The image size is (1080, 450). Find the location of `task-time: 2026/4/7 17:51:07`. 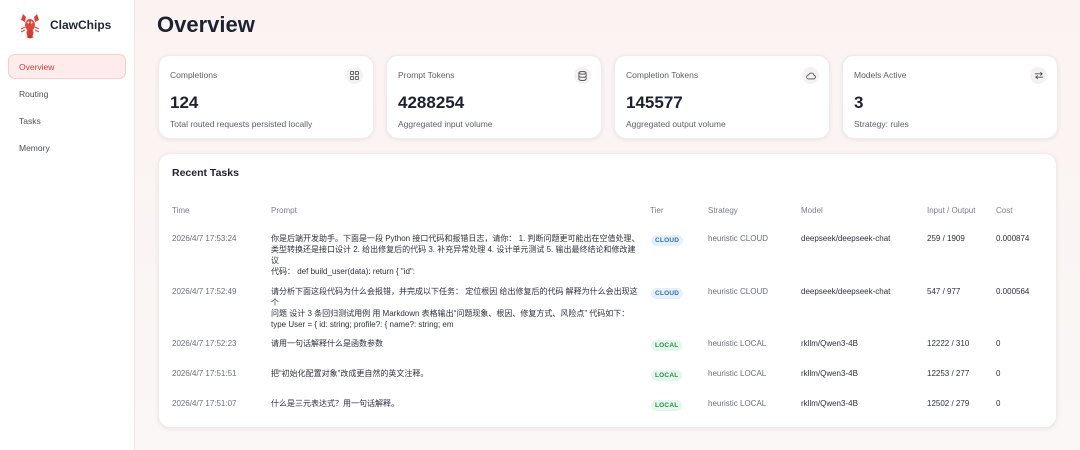

task-time: 2026/4/7 17:51:07 is located at coordinates (204, 403).